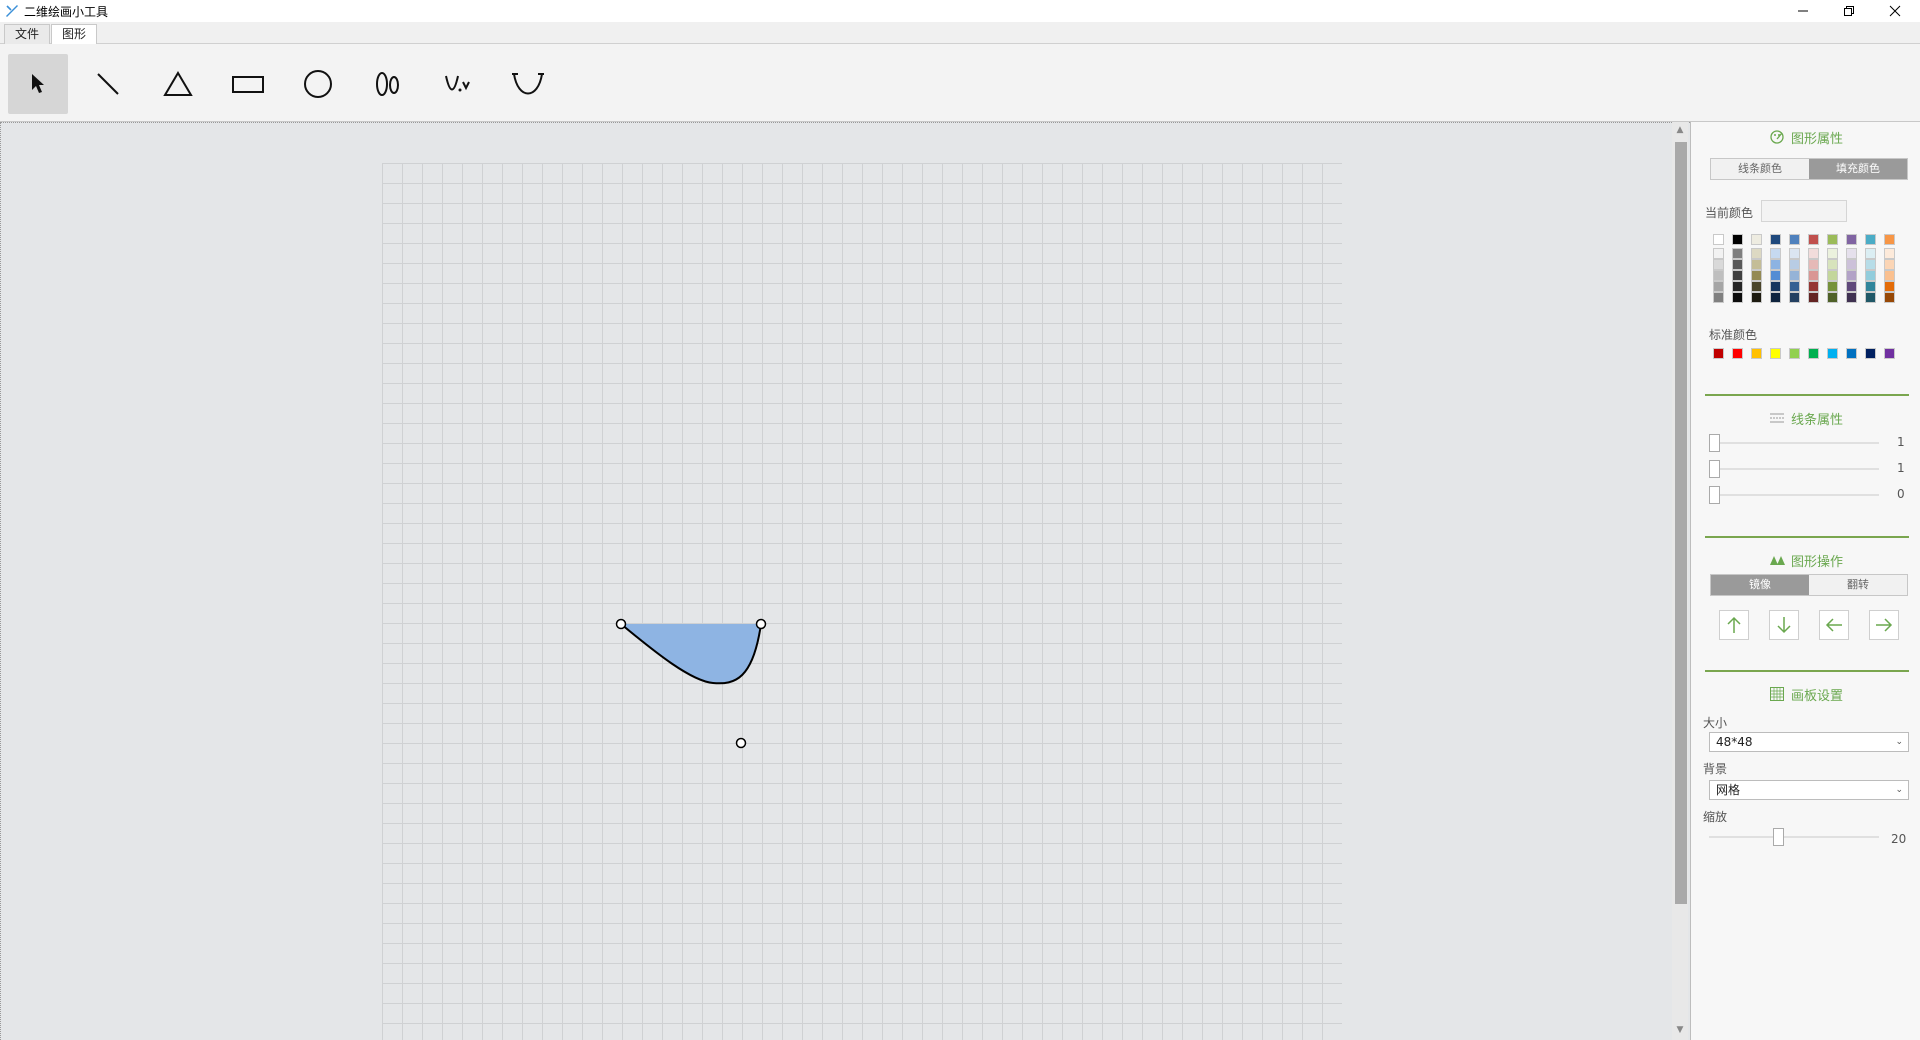 The width and height of the screenshot is (1920, 1040). I want to click on minimize-button, so click(1803, 11).